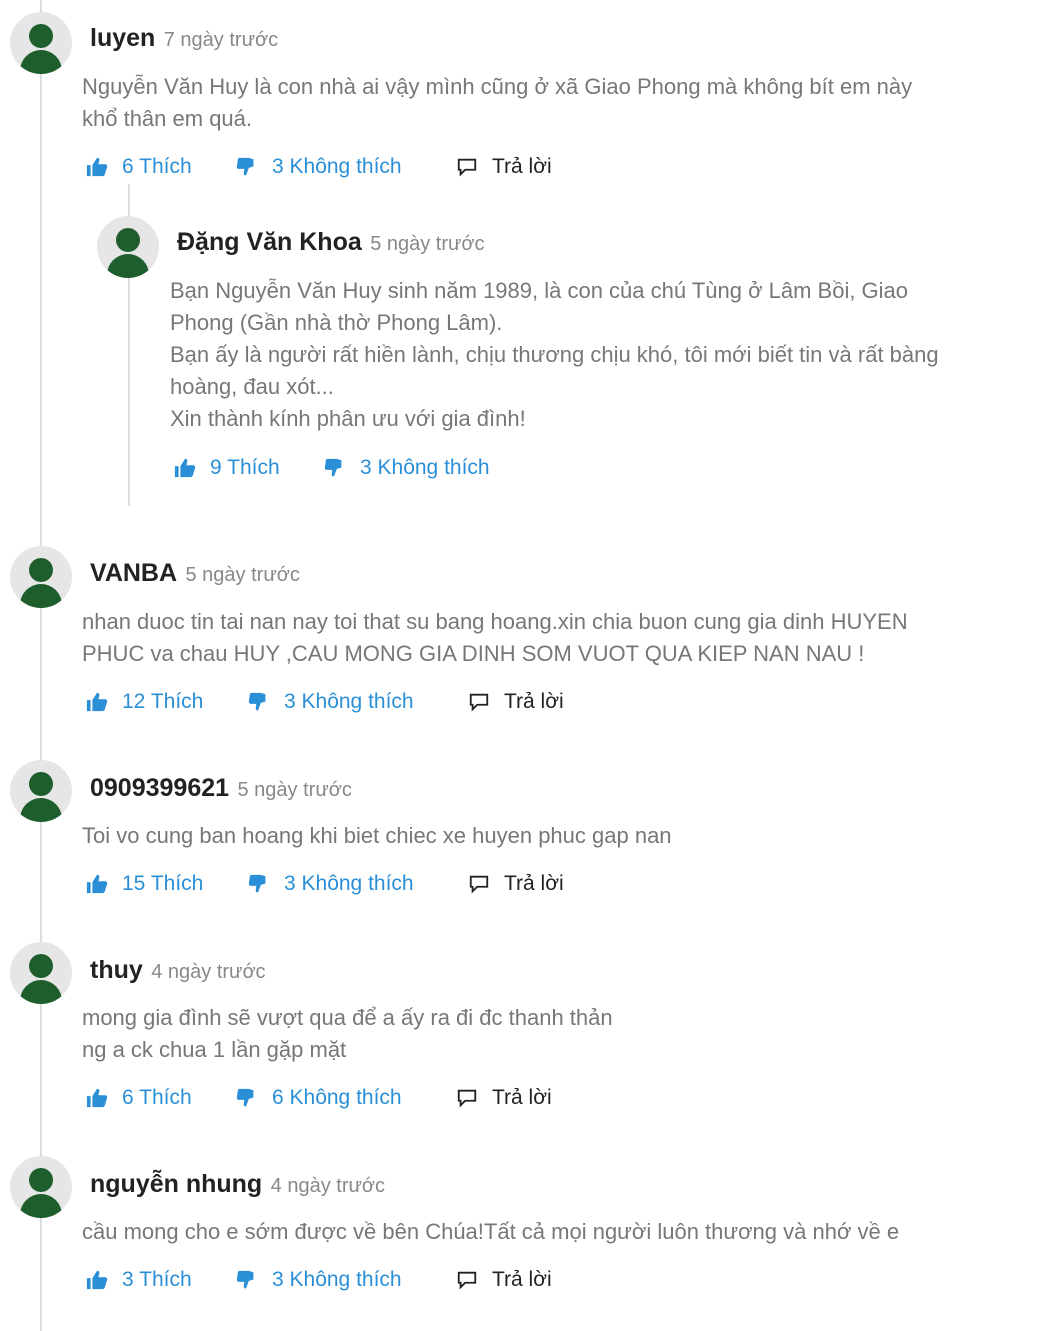 The width and height of the screenshot is (1041, 1331). I want to click on author-name: thuy, so click(116, 970).